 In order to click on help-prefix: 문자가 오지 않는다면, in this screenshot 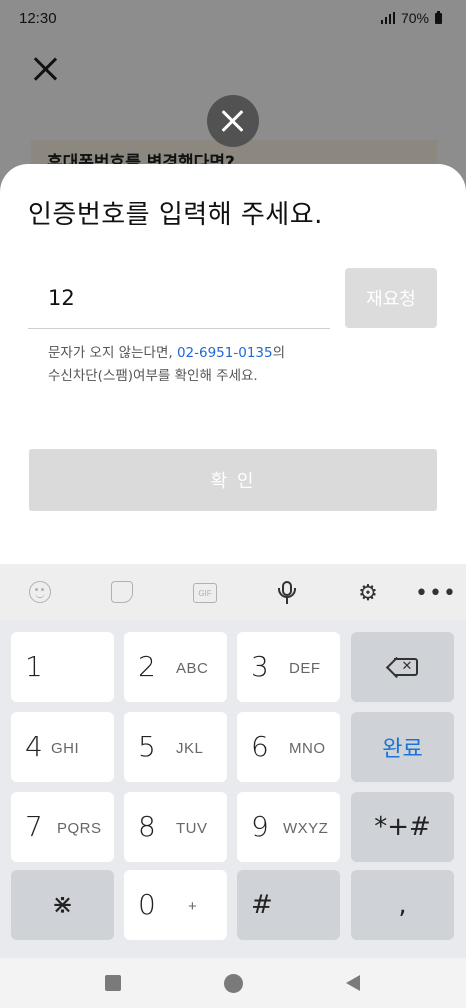, I will do `click(112, 353)`.